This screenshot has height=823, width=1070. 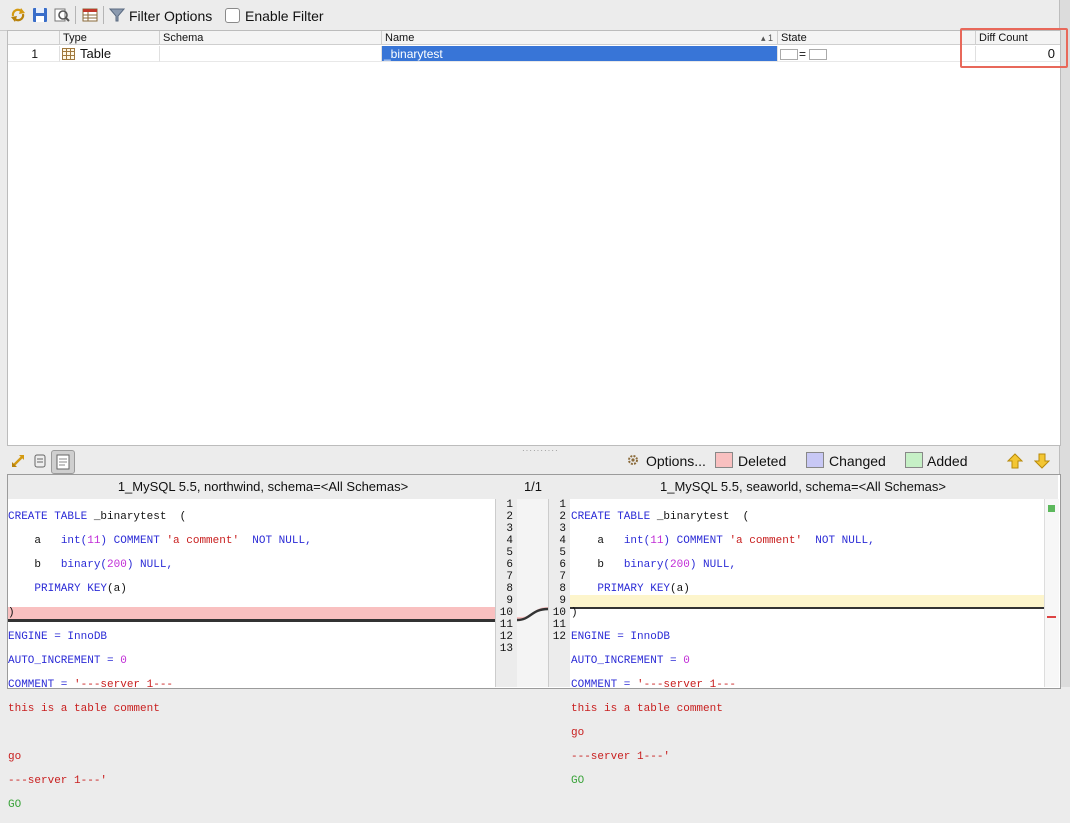 I want to click on legend-added-swatch, so click(x=914, y=460).